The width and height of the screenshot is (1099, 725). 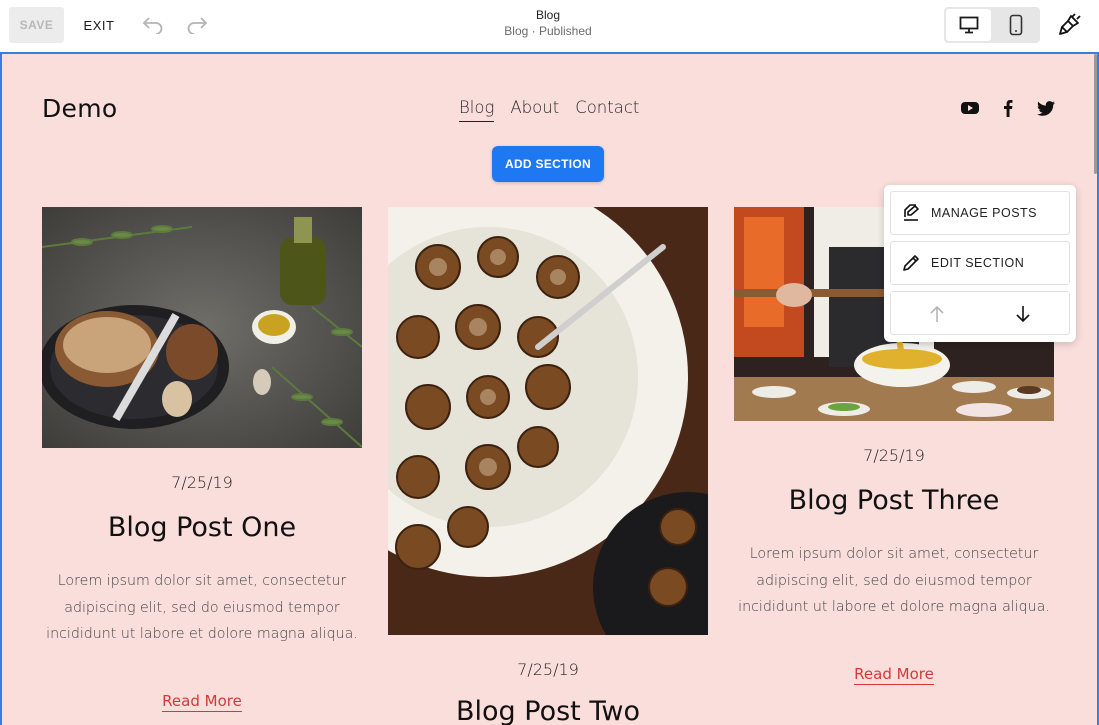 I want to click on mobile-icon, so click(x=1015, y=25).